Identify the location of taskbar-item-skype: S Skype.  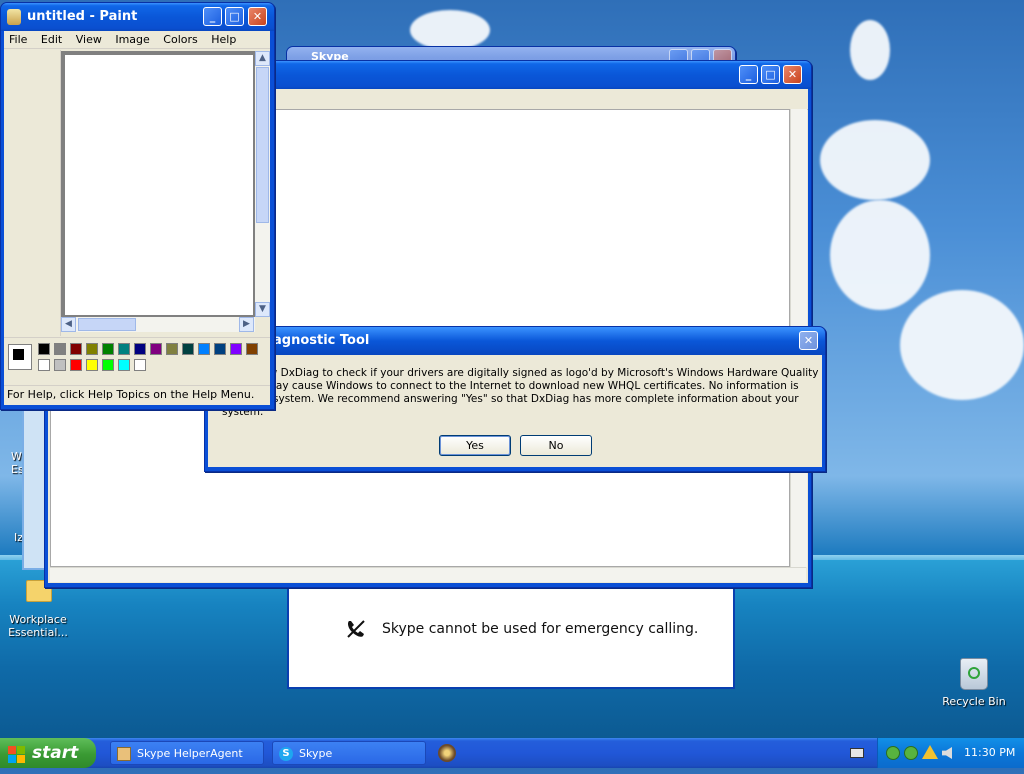
(349, 753).